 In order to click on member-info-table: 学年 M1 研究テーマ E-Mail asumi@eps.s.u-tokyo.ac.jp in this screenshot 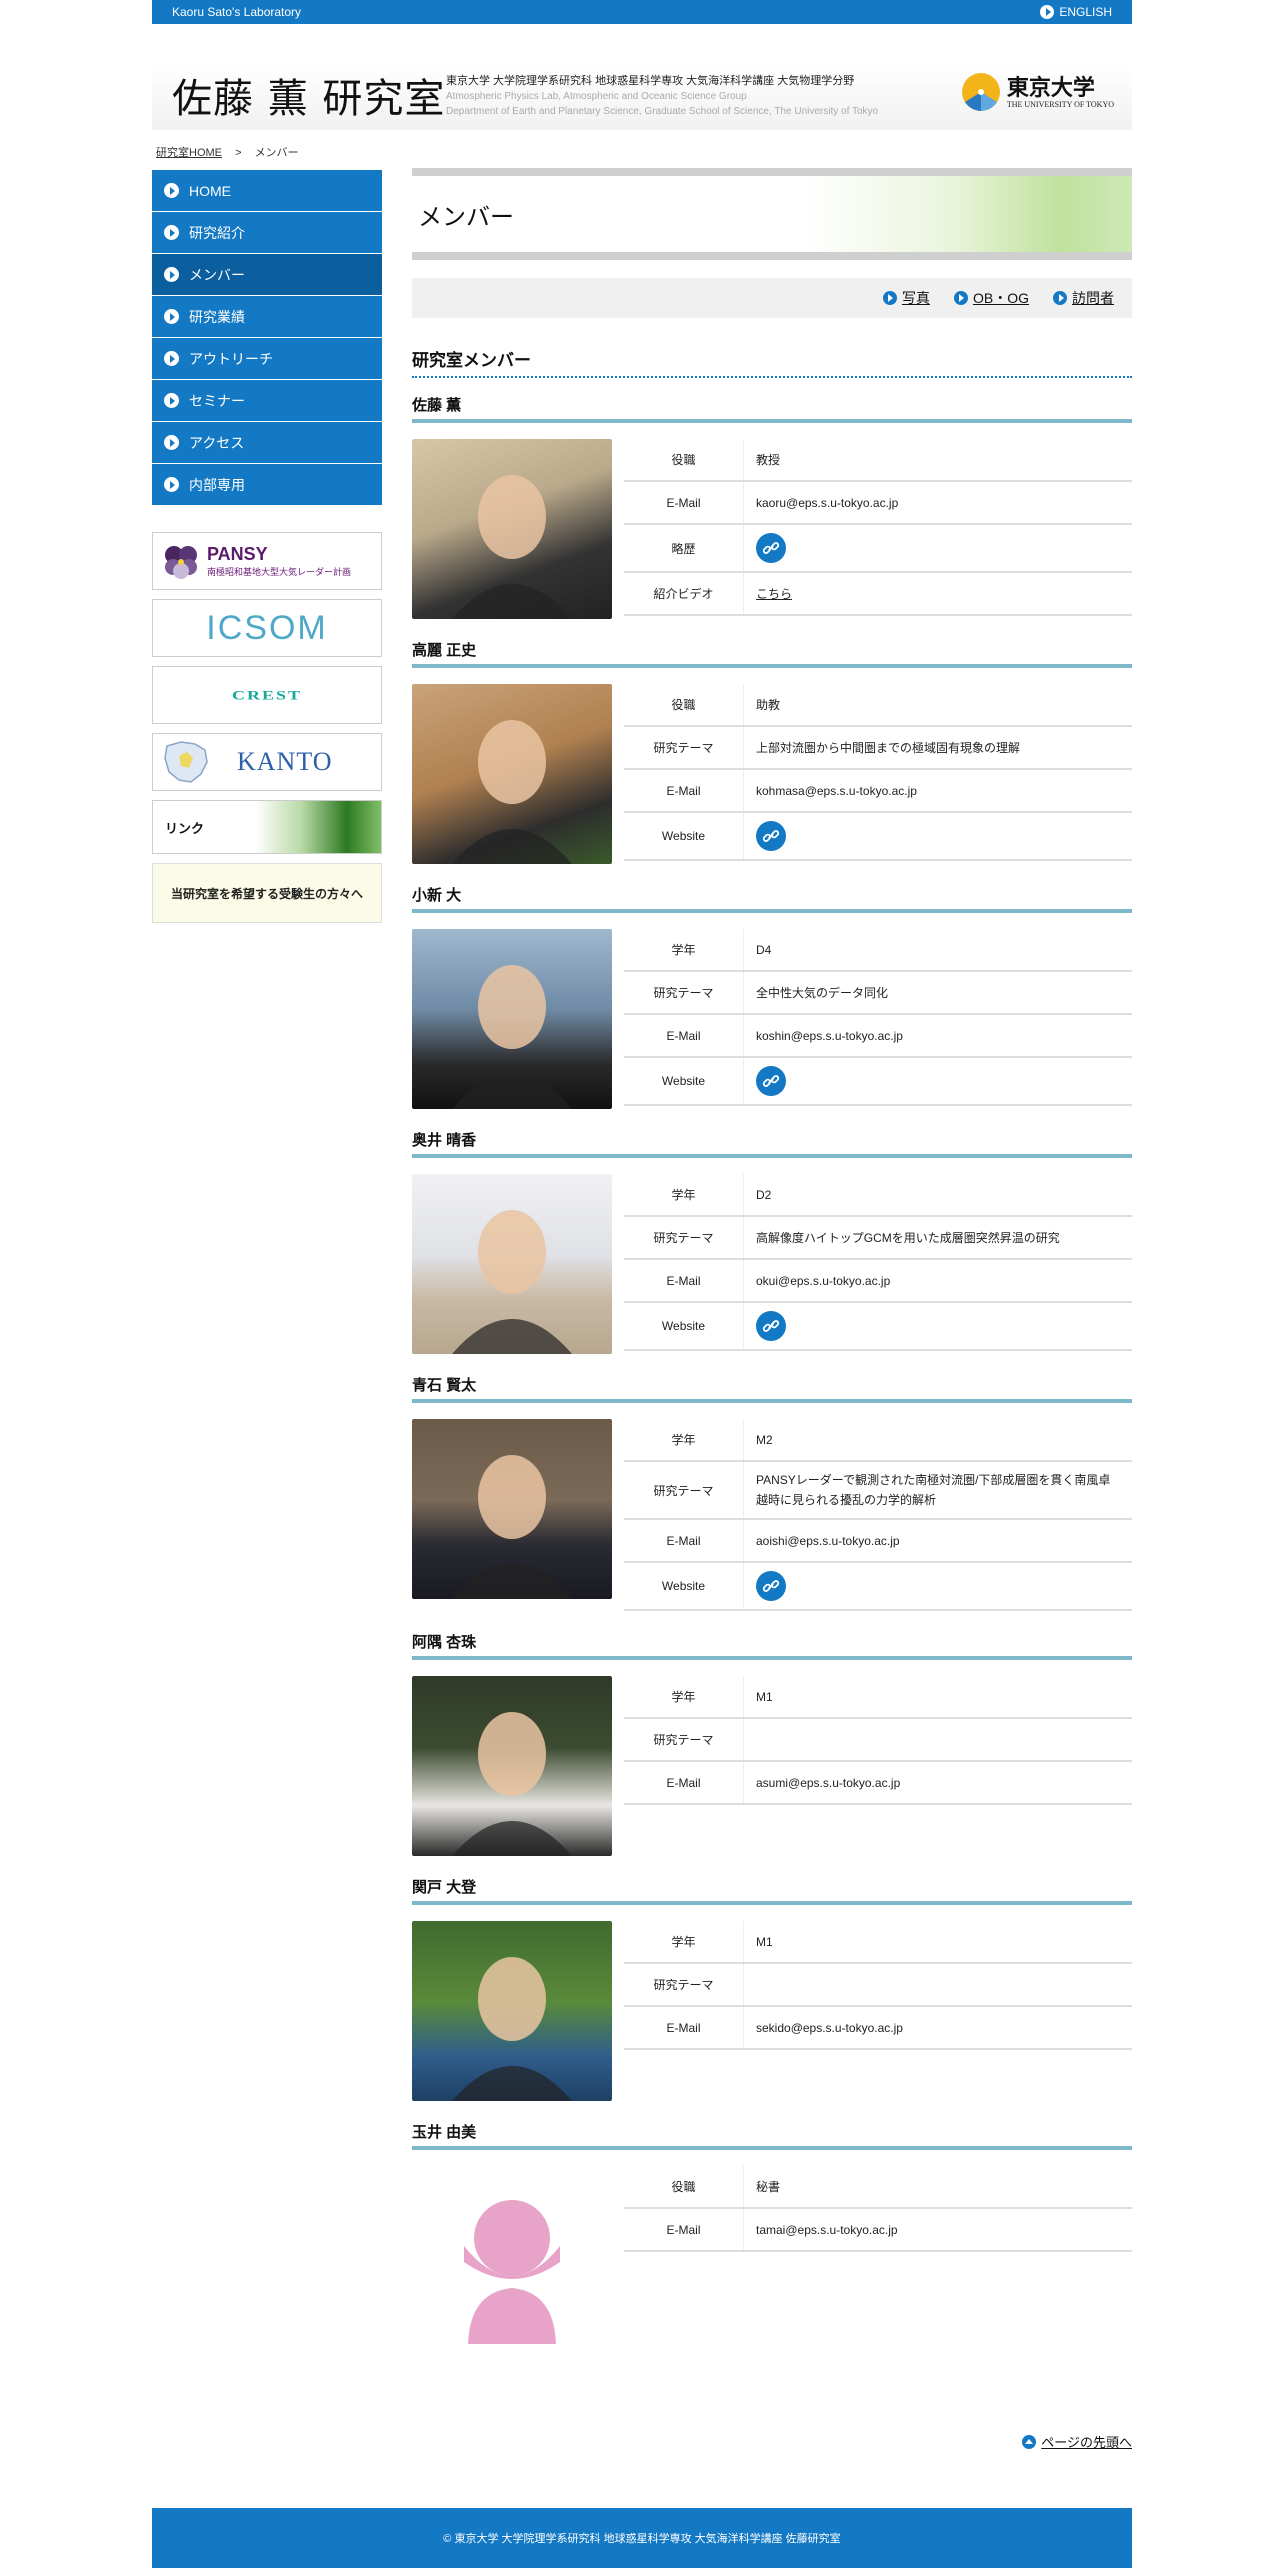, I will do `click(878, 1766)`.